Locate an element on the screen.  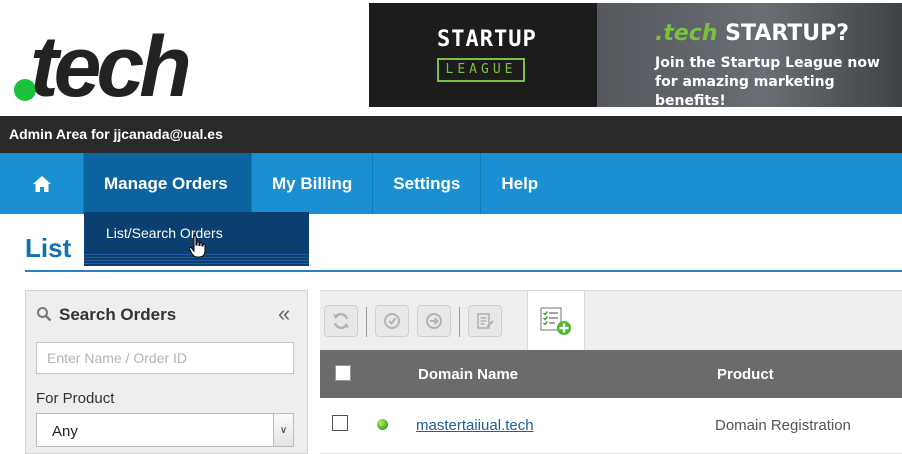
league-wordmark-top: STARTUP is located at coordinates (487, 39).